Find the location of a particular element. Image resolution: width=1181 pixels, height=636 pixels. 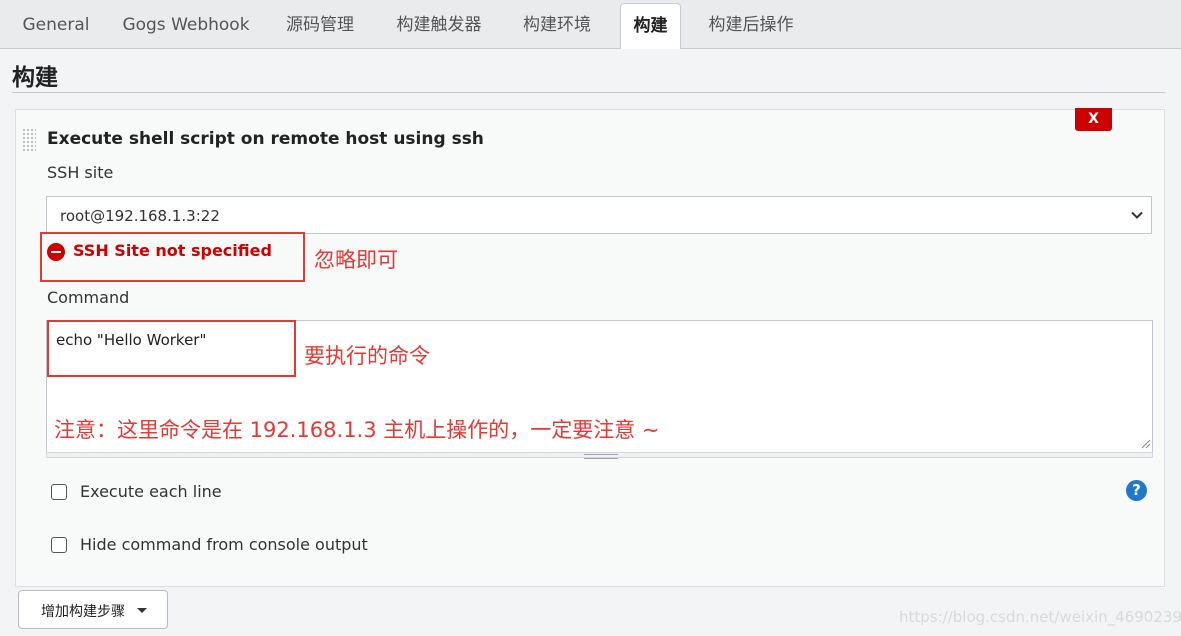

hide-command-checkbox is located at coordinates (59, 545).